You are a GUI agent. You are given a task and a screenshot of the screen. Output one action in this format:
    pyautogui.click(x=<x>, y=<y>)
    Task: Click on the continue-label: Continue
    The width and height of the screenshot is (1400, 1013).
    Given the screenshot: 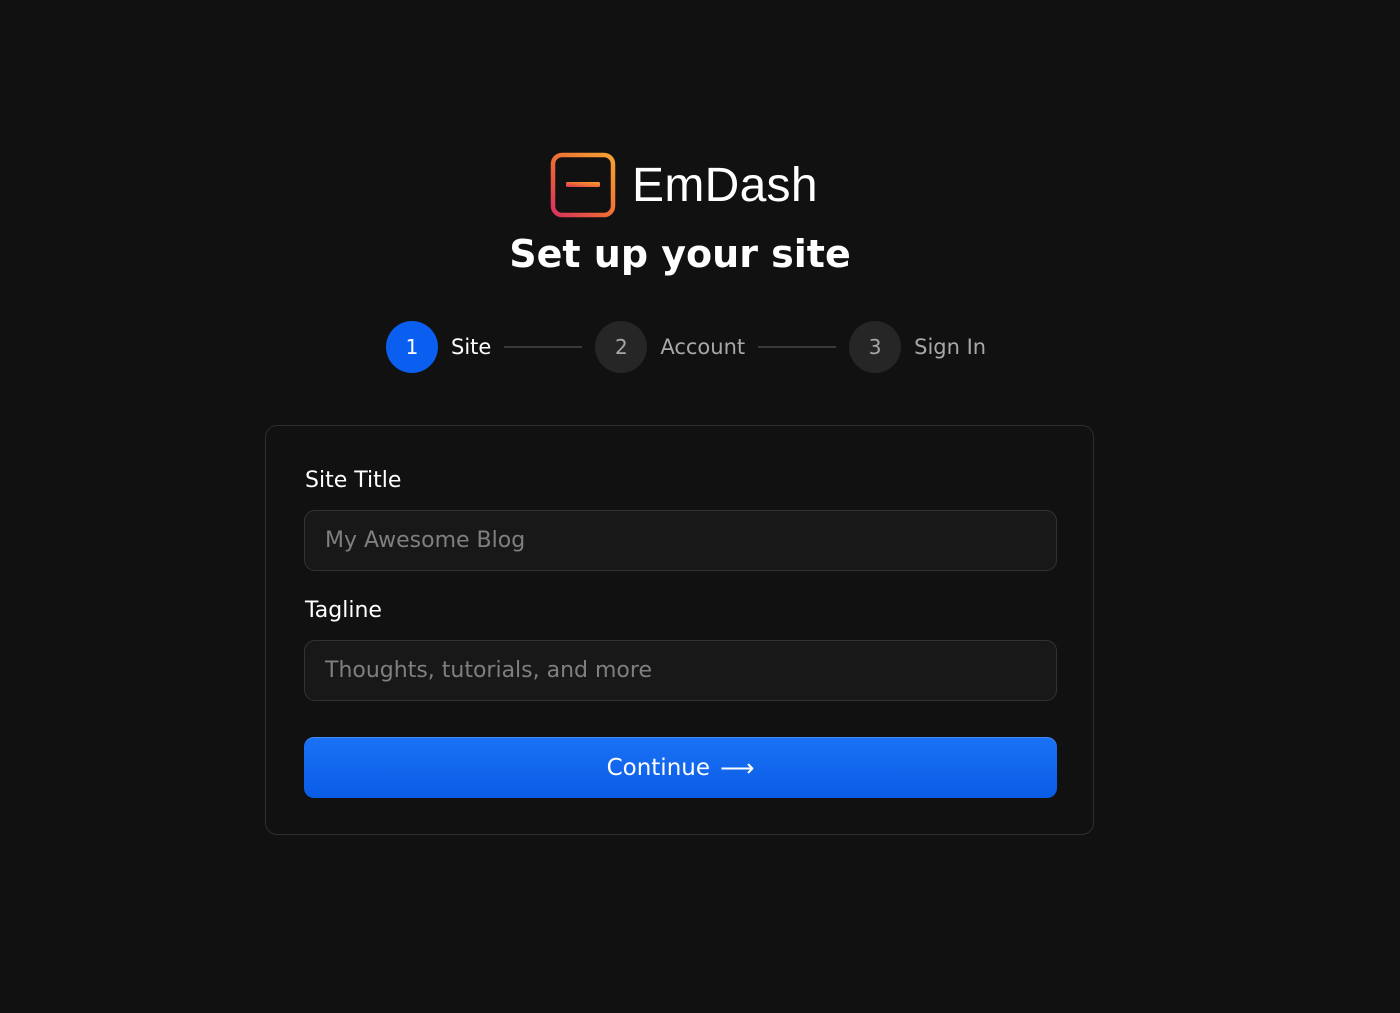 What is the action you would take?
    pyautogui.click(x=658, y=767)
    